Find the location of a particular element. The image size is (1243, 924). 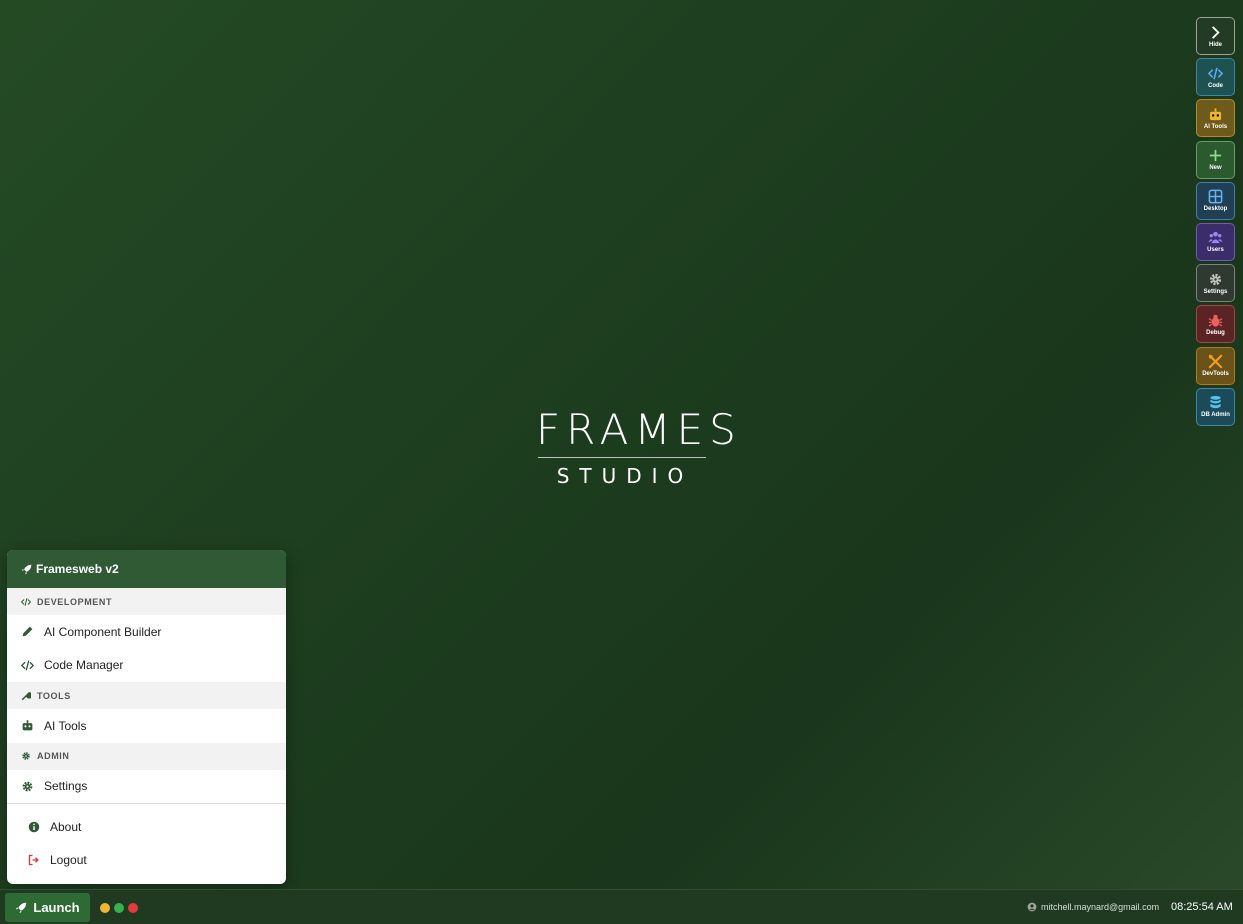

logo-main-text: FRAMES is located at coordinates (639, 429).